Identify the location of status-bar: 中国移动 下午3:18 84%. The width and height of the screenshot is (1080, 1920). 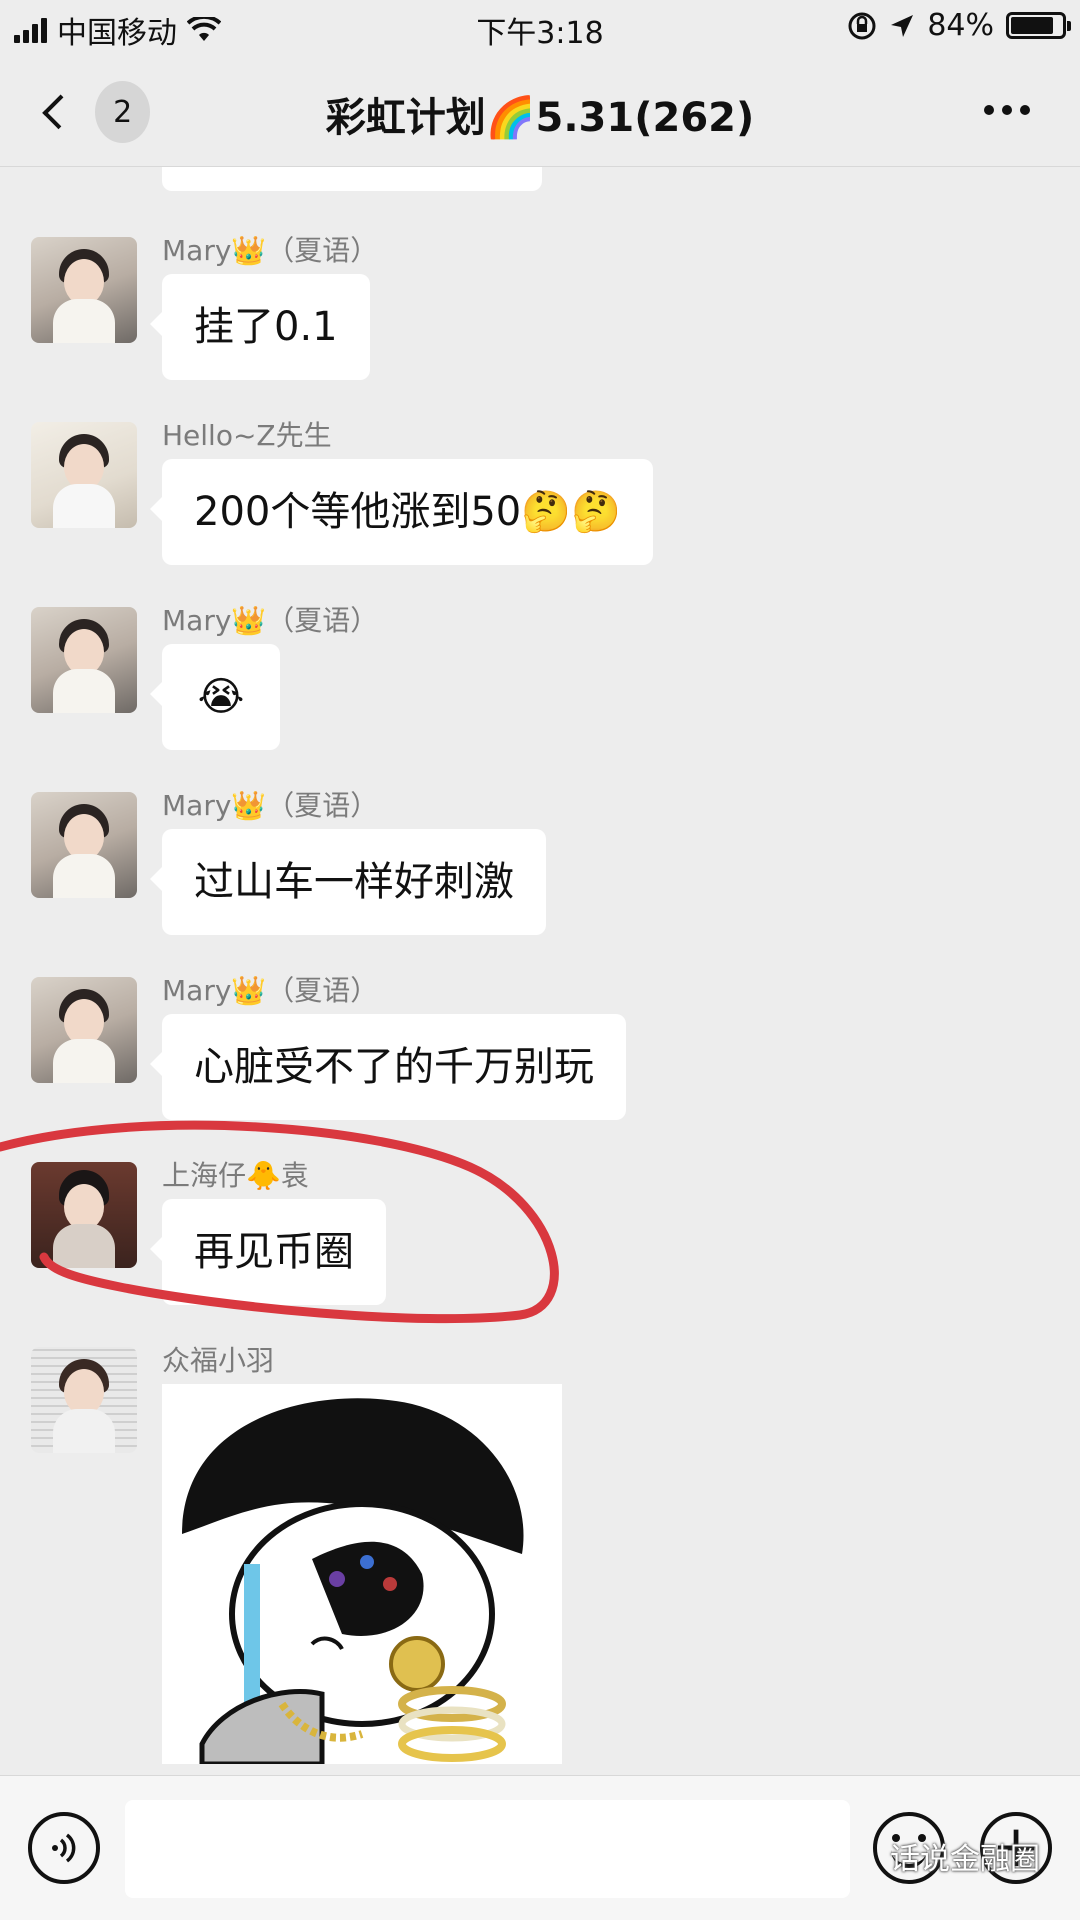
(540, 27).